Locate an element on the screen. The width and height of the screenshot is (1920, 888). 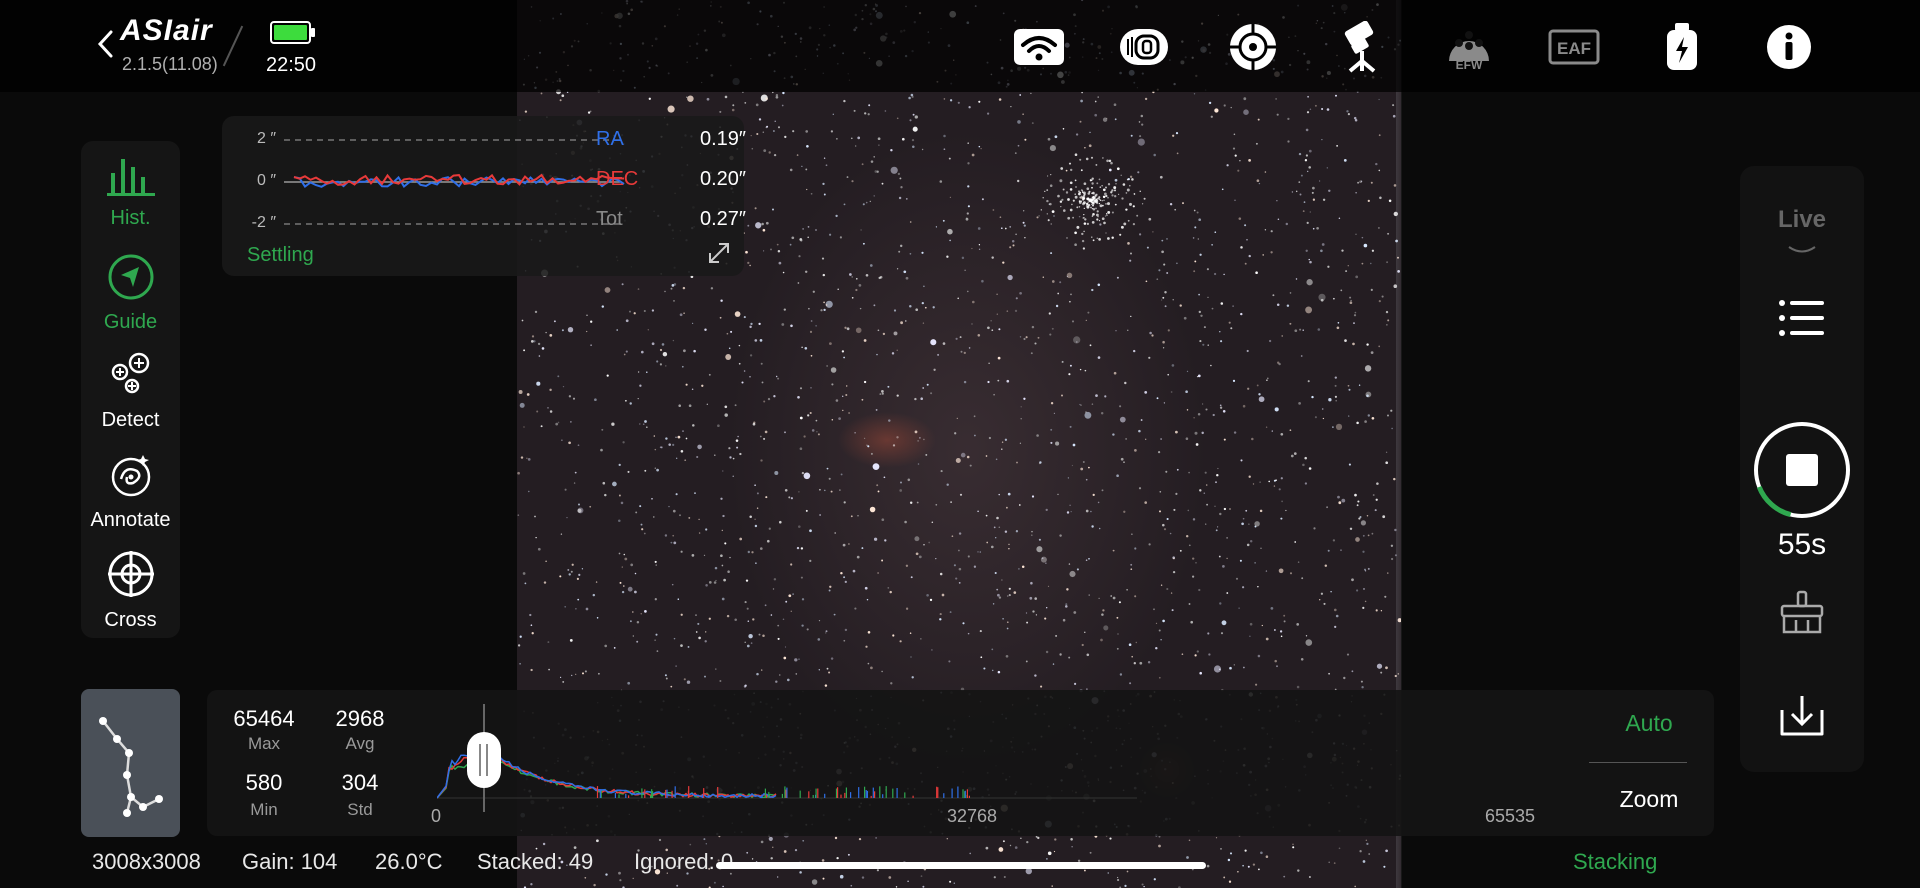
sidebar-item-cross: Cross is located at coordinates (130, 590).